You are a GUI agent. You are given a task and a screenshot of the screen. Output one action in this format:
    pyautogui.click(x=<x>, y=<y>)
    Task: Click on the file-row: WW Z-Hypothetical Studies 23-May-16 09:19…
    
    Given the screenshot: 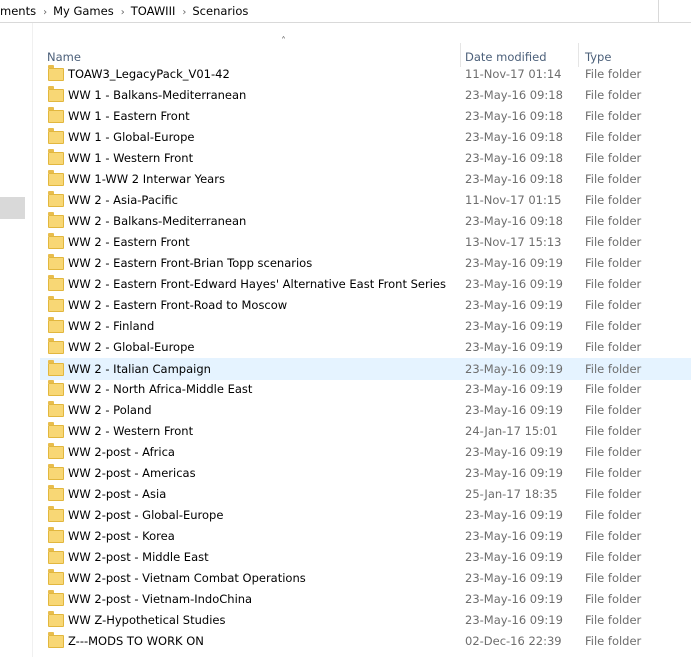 What is the action you would take?
    pyautogui.click(x=365, y=620)
    